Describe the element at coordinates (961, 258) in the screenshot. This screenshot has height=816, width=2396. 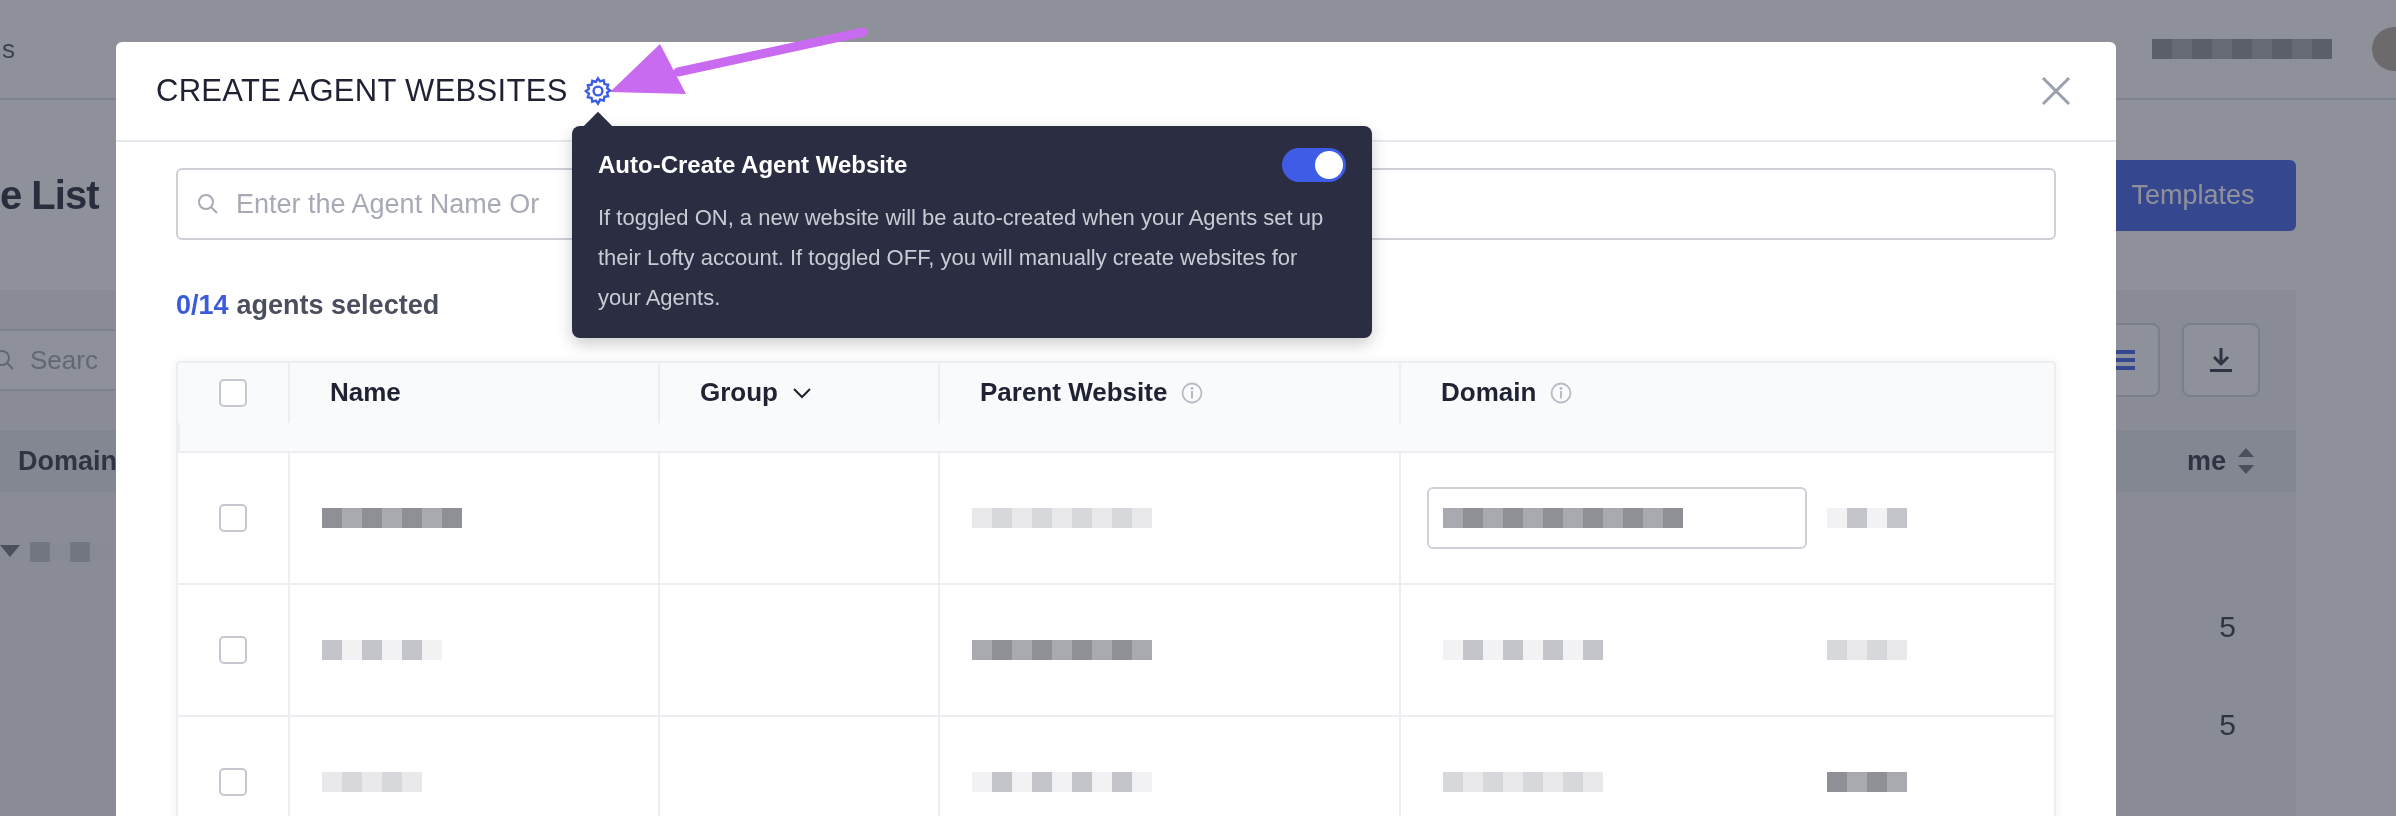
I see `tooltip-text: If toggled ON, a new website will be auto-created when your Agents set up their Lofty account. If toggled OFF, you will manually create websites for your Agents.` at that location.